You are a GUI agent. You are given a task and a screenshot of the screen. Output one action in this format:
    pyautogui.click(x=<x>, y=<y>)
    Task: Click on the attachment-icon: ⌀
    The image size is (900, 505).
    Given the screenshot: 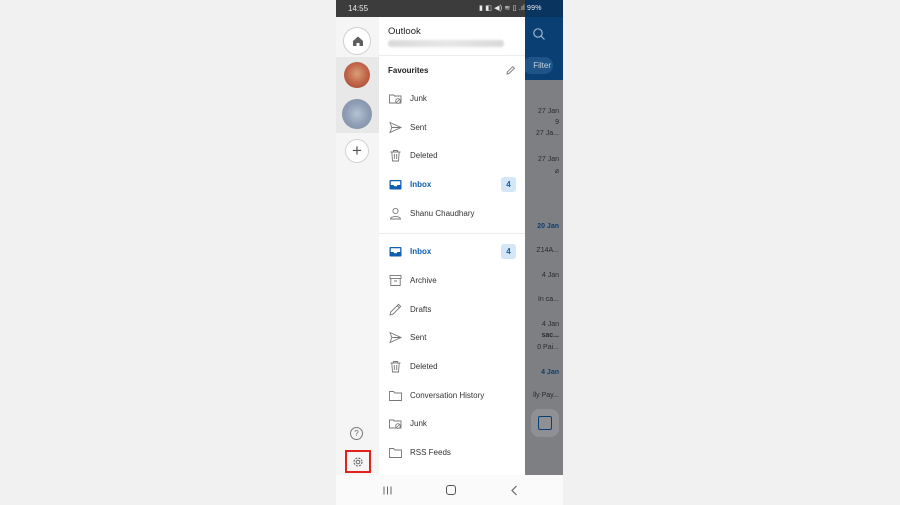 What is the action you would take?
    pyautogui.click(x=556, y=171)
    